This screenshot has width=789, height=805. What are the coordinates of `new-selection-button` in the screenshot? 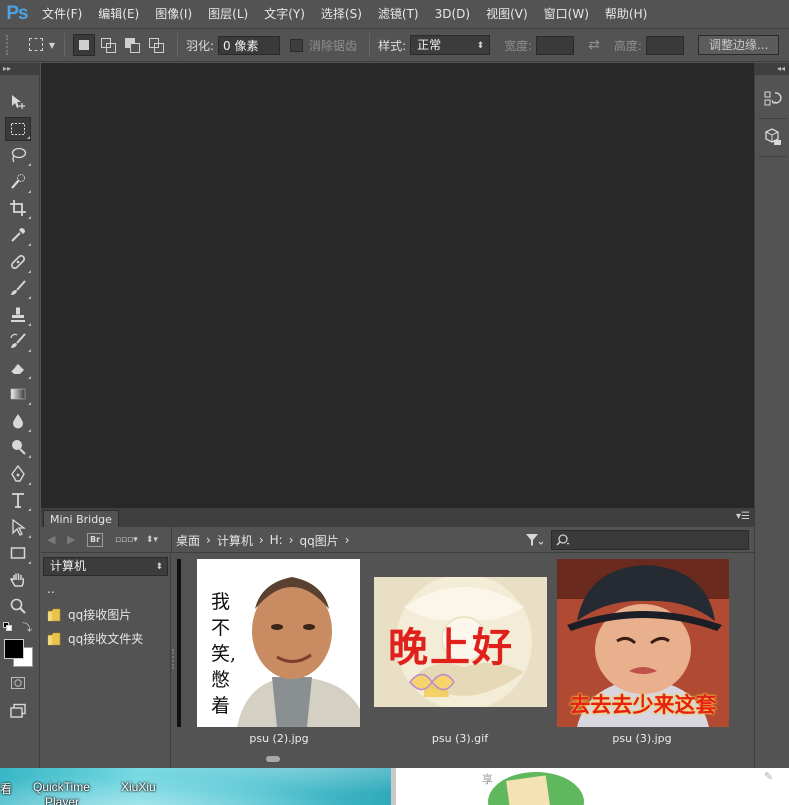 It's located at (84, 45).